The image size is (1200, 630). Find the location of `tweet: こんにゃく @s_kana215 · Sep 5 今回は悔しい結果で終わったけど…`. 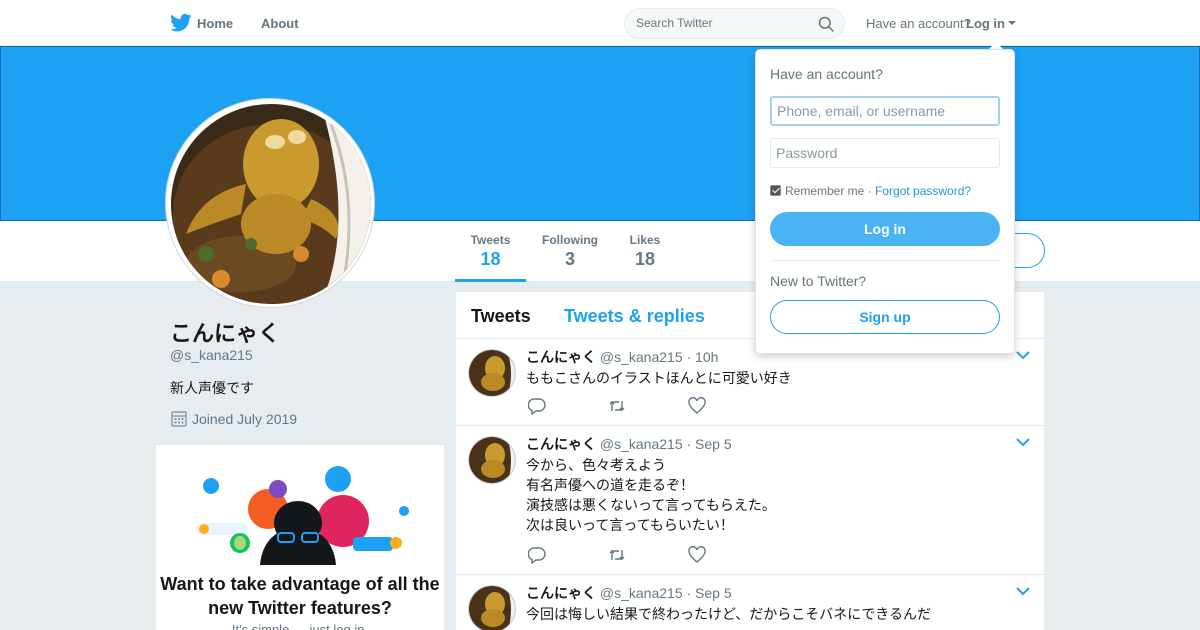

tweet: こんにゃく @s_kana215 · Sep 5 今回は悔しい結果で終わったけど… is located at coordinates (750, 602).